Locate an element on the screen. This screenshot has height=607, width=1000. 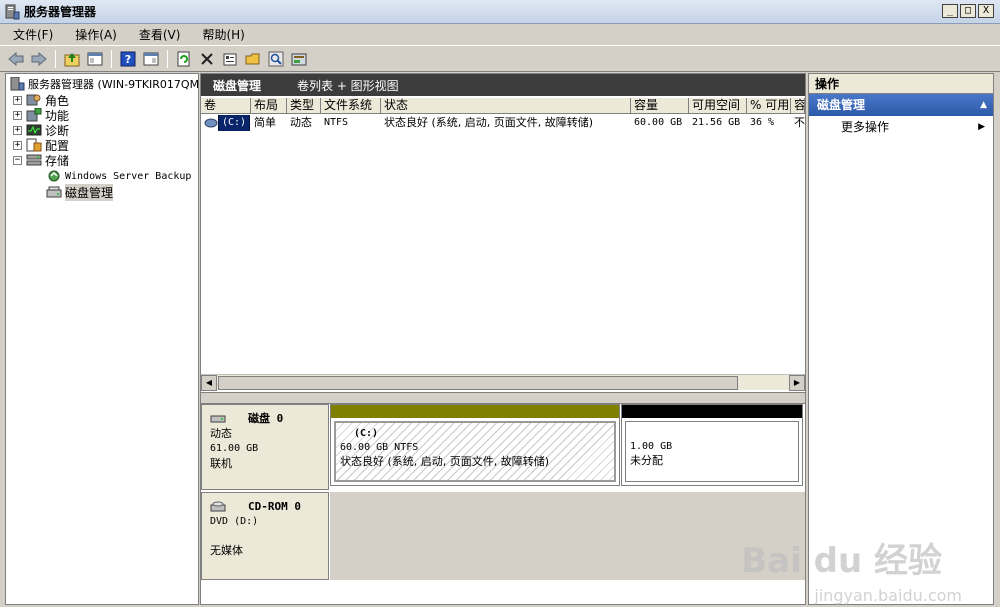
minimize-button: _ is located at coordinates (950, 11).